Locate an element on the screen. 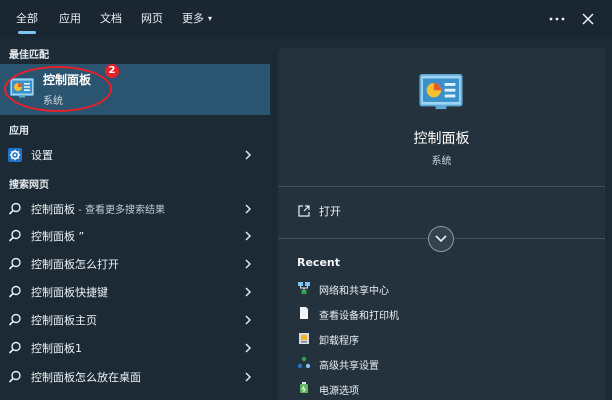 This screenshot has height=400, width=612. power-icon is located at coordinates (304, 387).